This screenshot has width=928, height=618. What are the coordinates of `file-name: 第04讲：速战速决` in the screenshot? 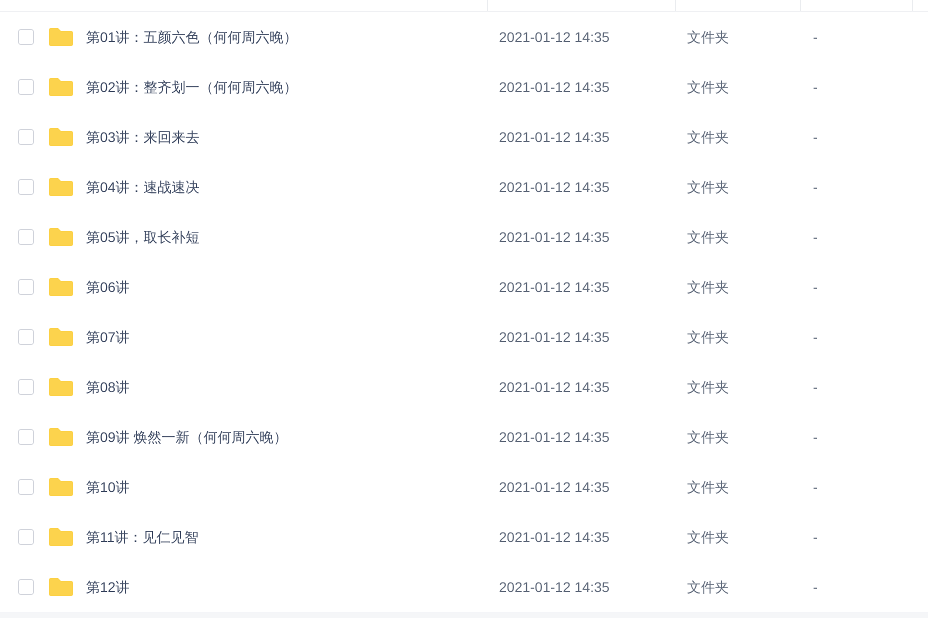 It's located at (143, 187).